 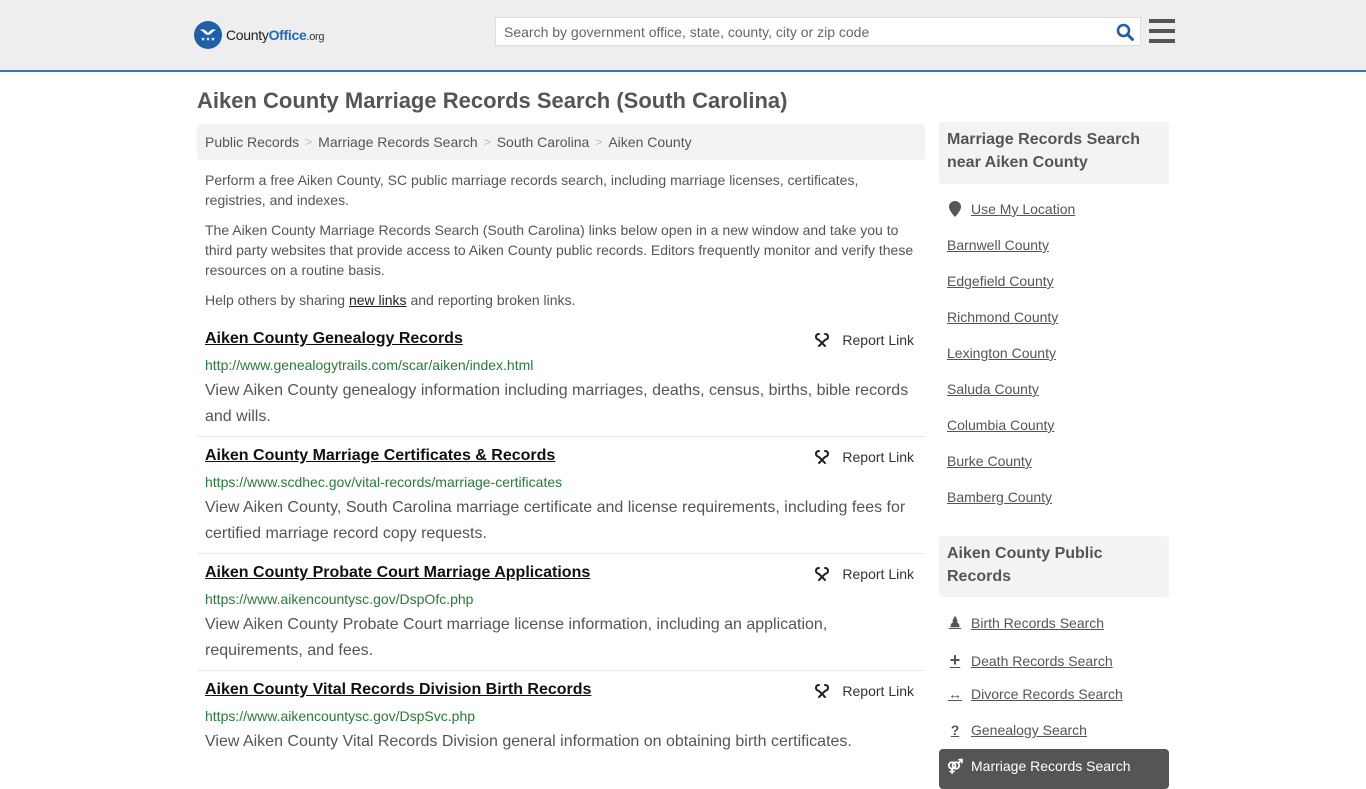 I want to click on result-url: https://www.aikencountysc.gov/DspOfc.php, so click(x=339, y=599).